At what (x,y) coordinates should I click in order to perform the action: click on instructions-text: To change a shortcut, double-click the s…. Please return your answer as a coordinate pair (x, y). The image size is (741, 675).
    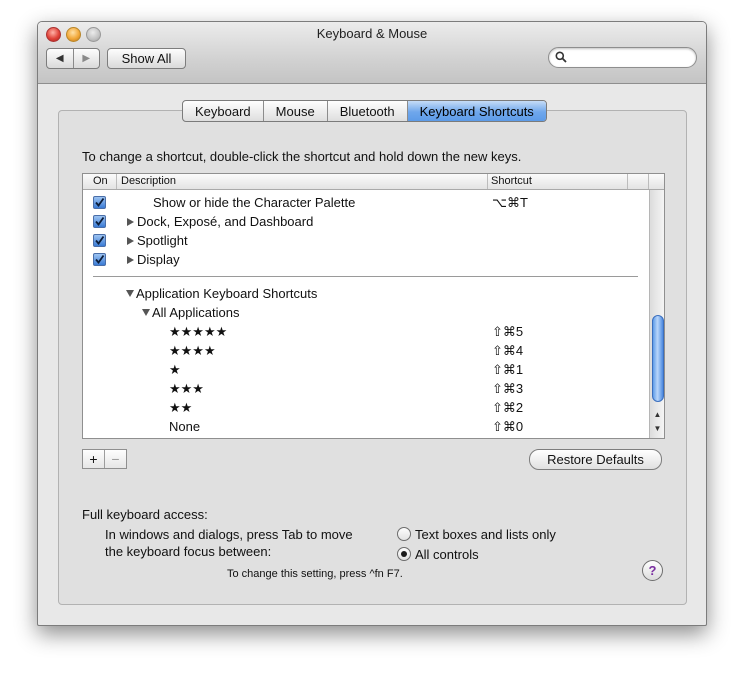
    Looking at the image, I should click on (302, 156).